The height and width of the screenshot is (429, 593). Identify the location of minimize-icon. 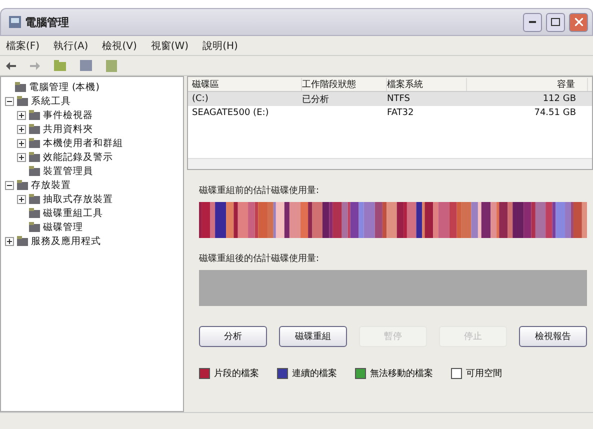
(532, 22).